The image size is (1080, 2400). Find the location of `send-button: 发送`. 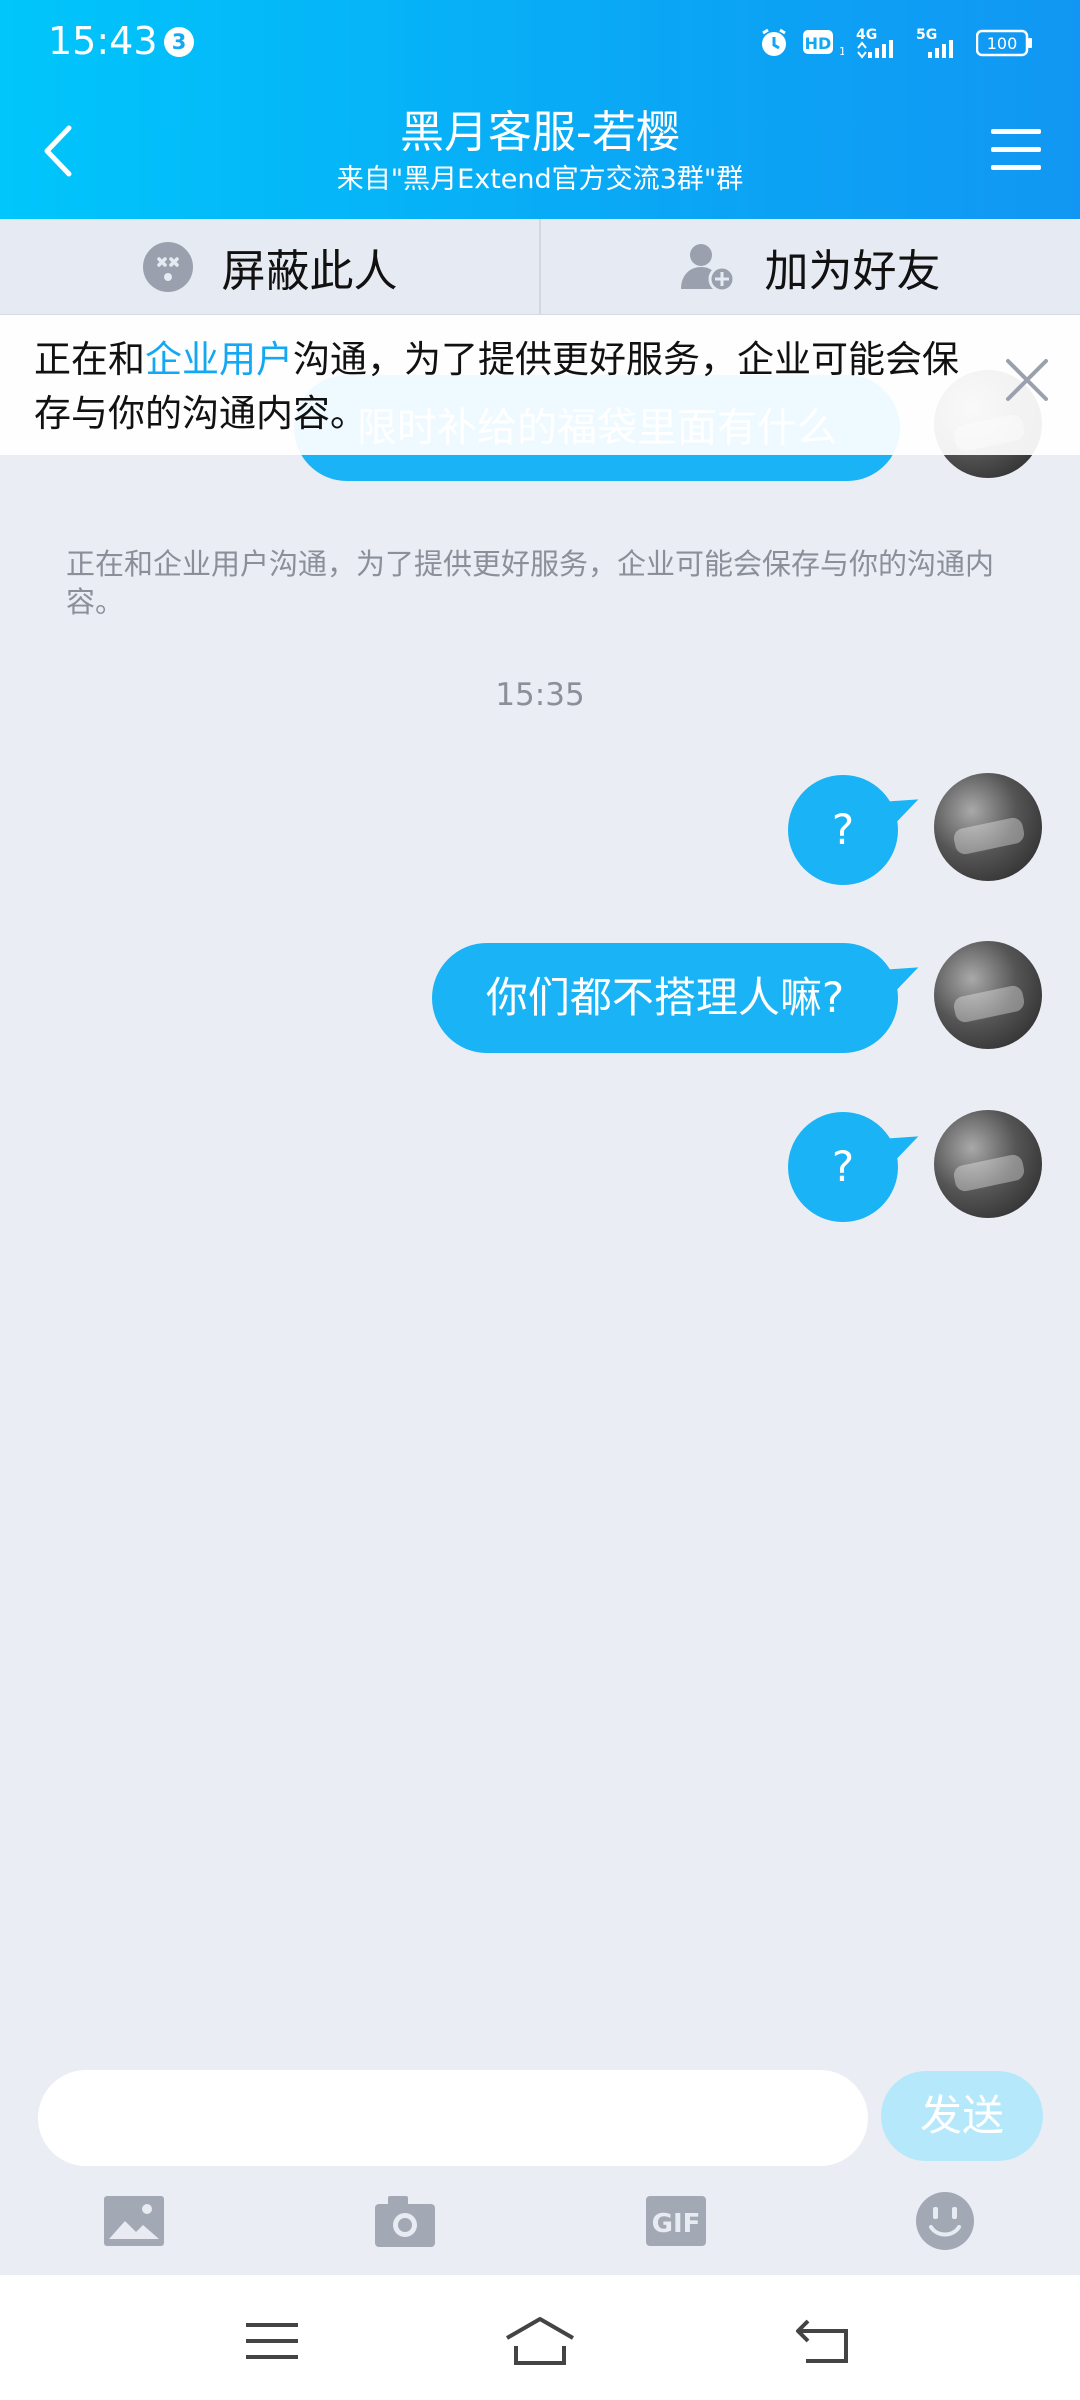

send-button: 发送 is located at coordinates (962, 2116).